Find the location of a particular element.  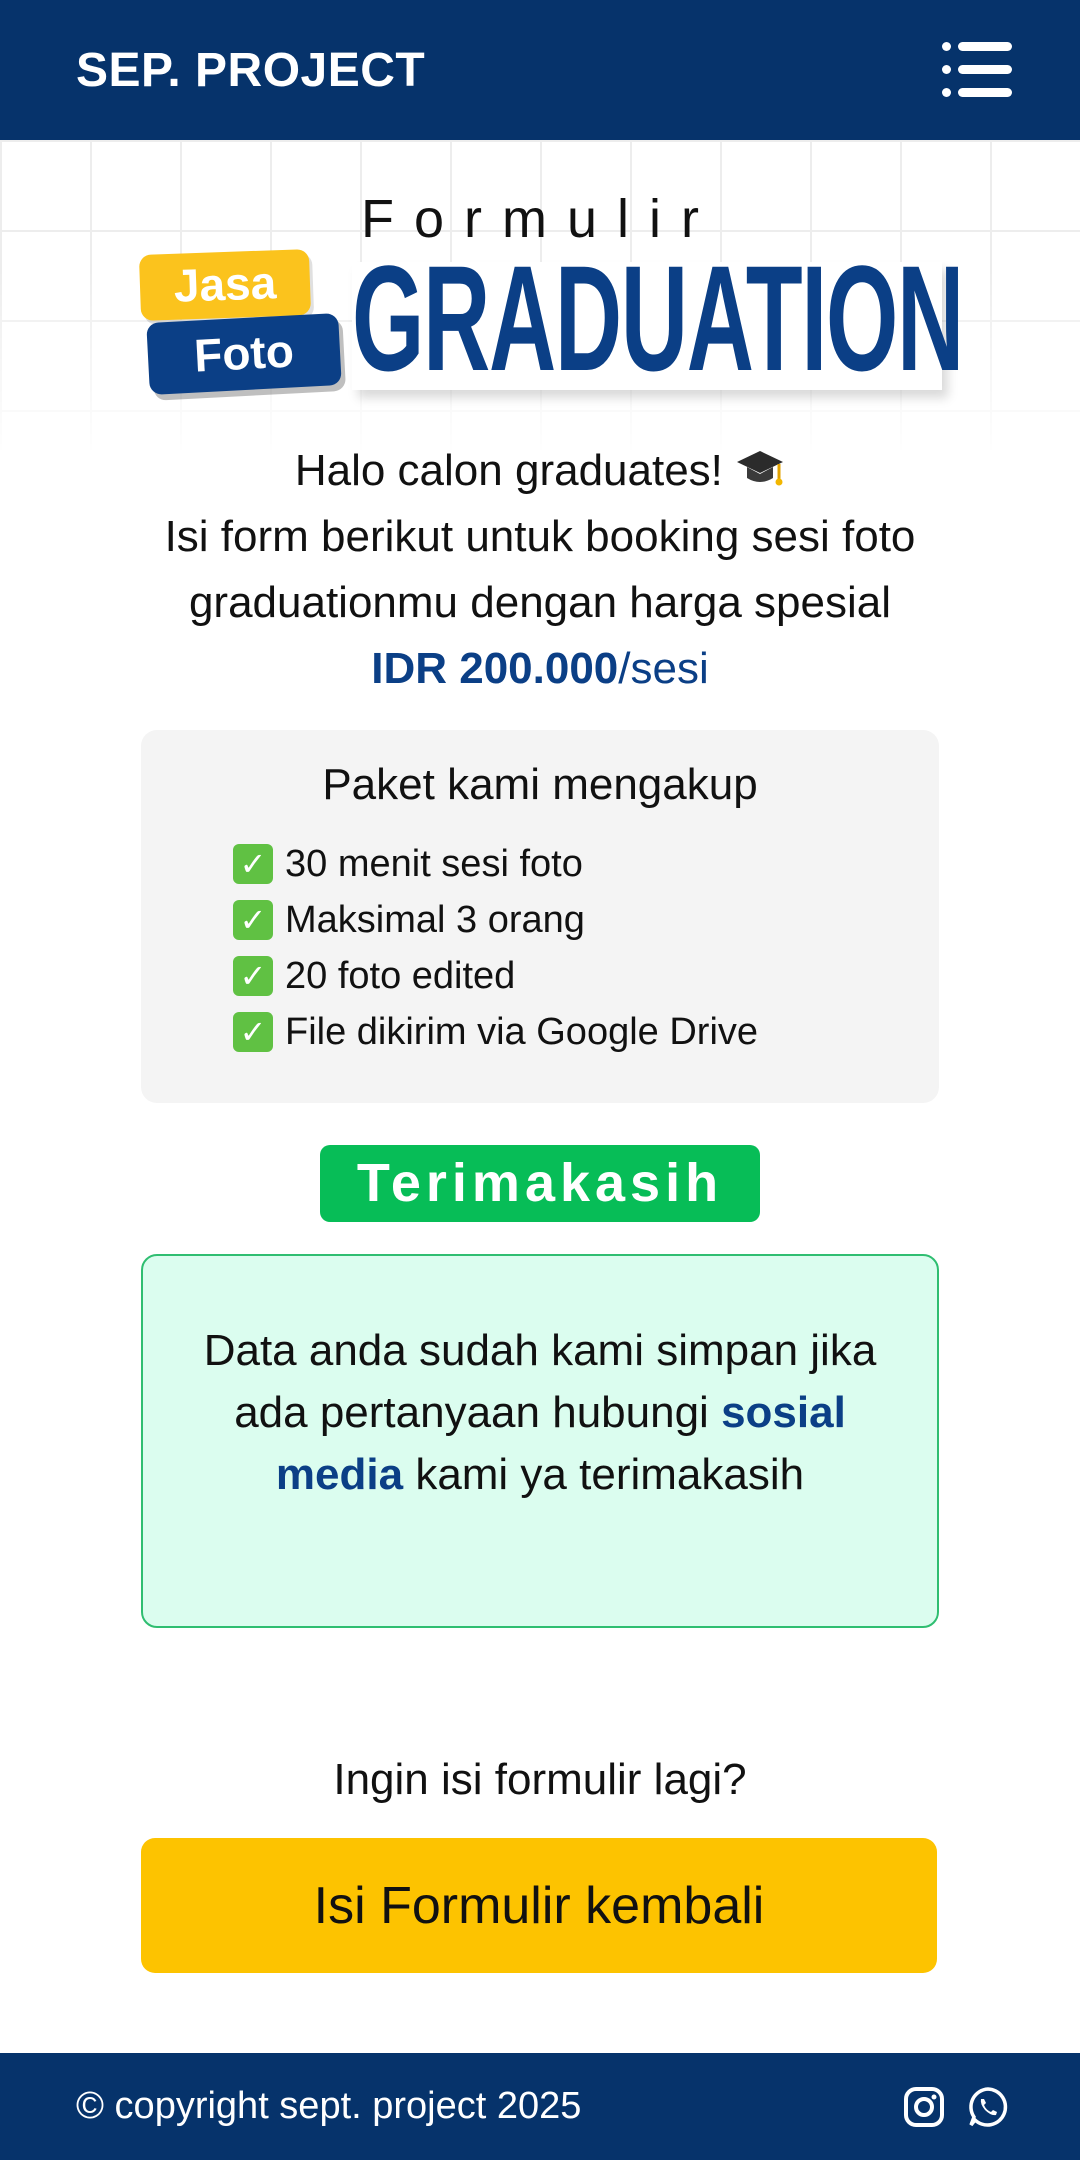

list-item-label: Maksimal 3 orang is located at coordinates (435, 919).